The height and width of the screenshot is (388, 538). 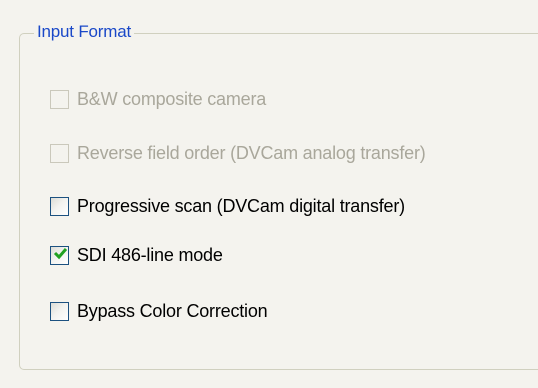 I want to click on option-bypass-color-correction: Bypass Color Correction, so click(x=159, y=311).